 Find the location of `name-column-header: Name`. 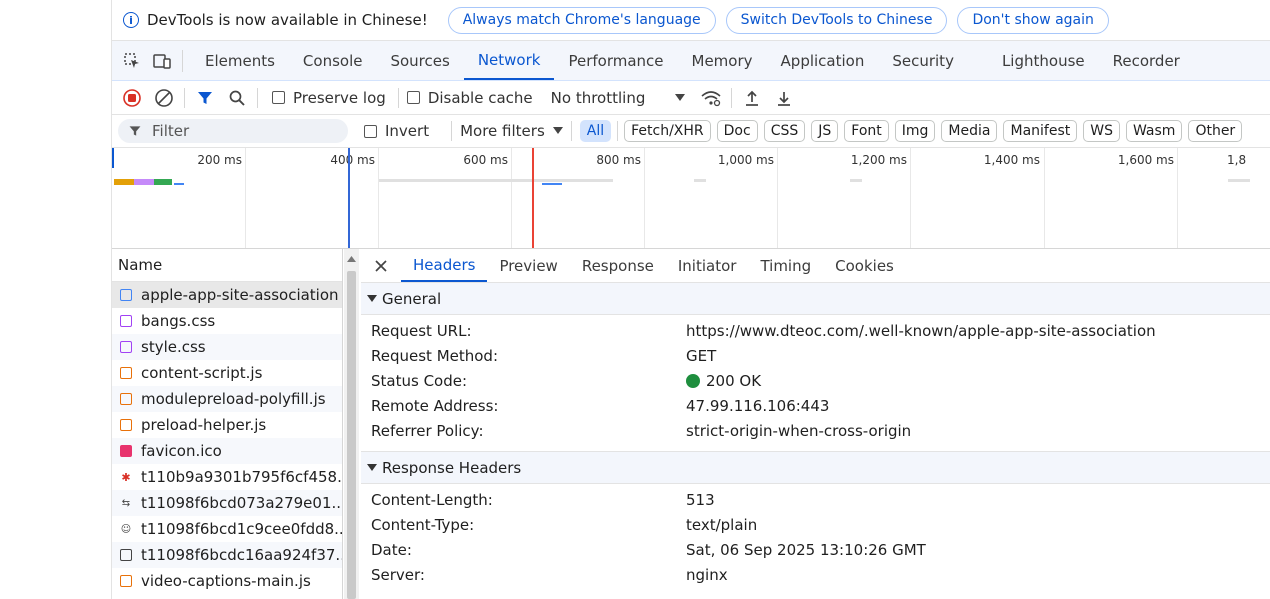

name-column-header: Name is located at coordinates (227, 265).